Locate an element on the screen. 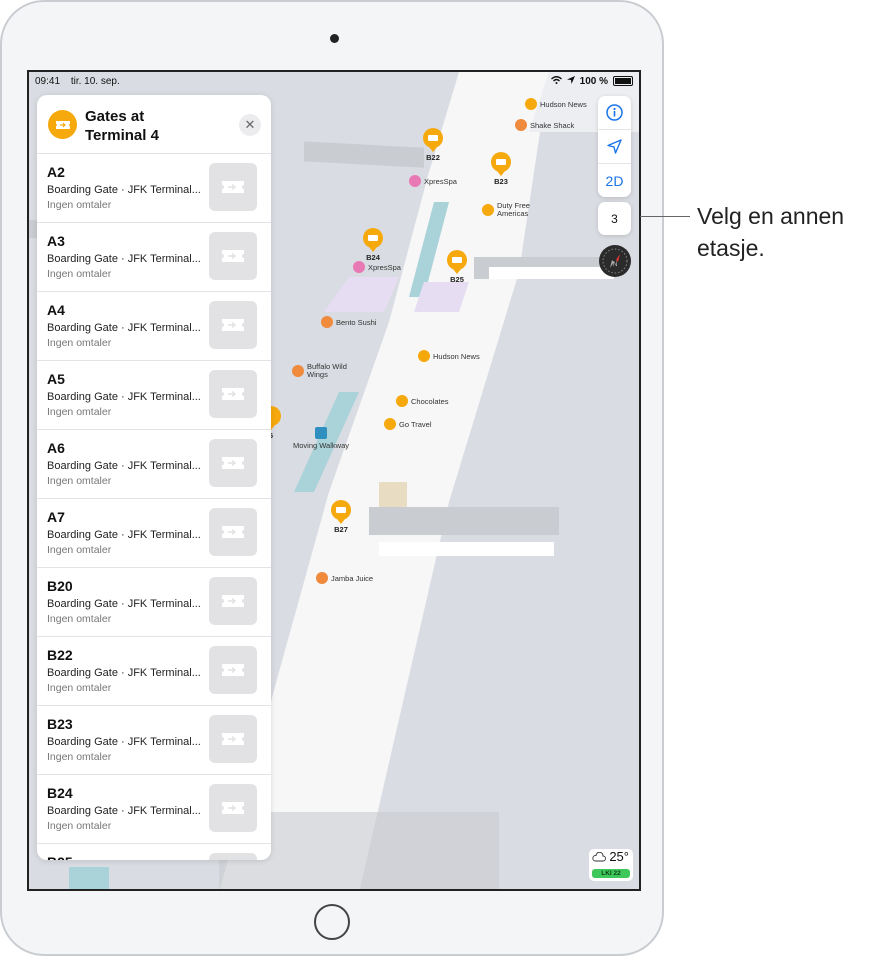 This screenshot has height=958, width=886. poi-go-travel: Go Travel is located at coordinates (408, 424).